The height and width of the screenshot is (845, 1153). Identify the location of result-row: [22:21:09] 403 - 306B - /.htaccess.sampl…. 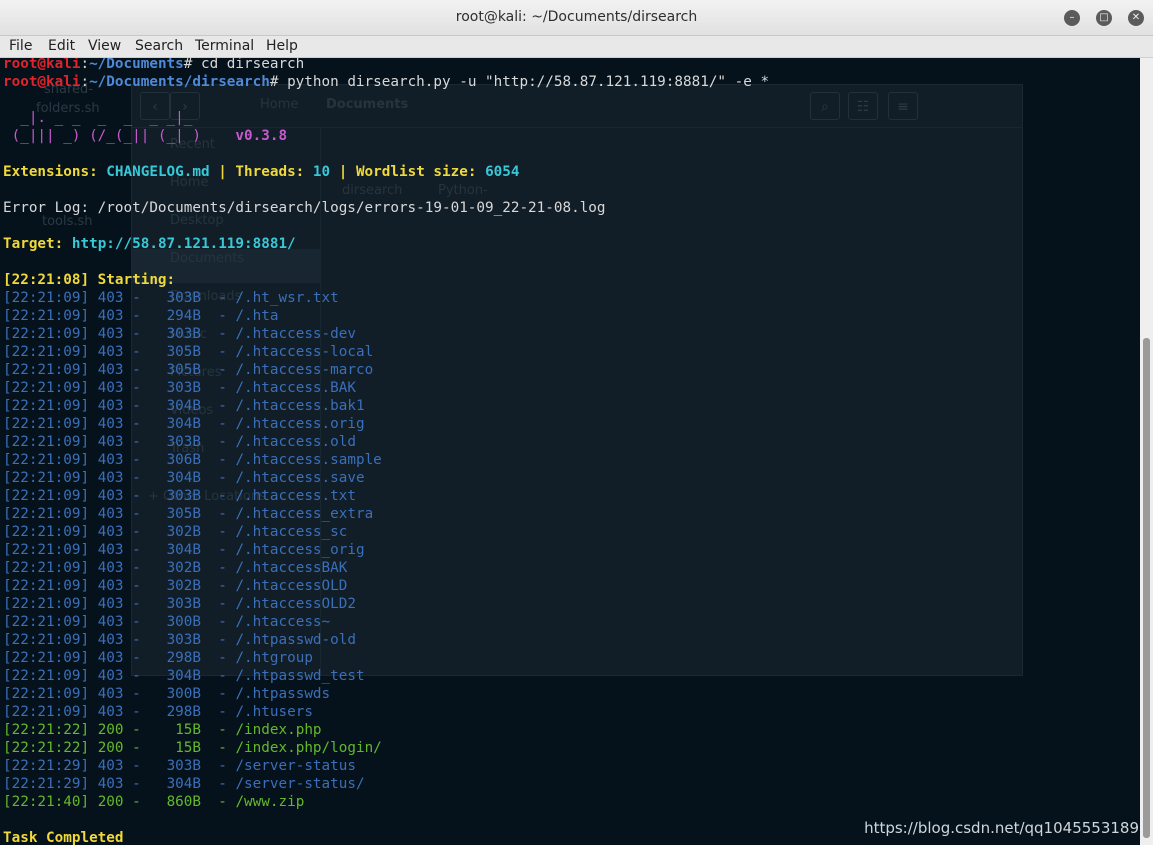
(192, 460).